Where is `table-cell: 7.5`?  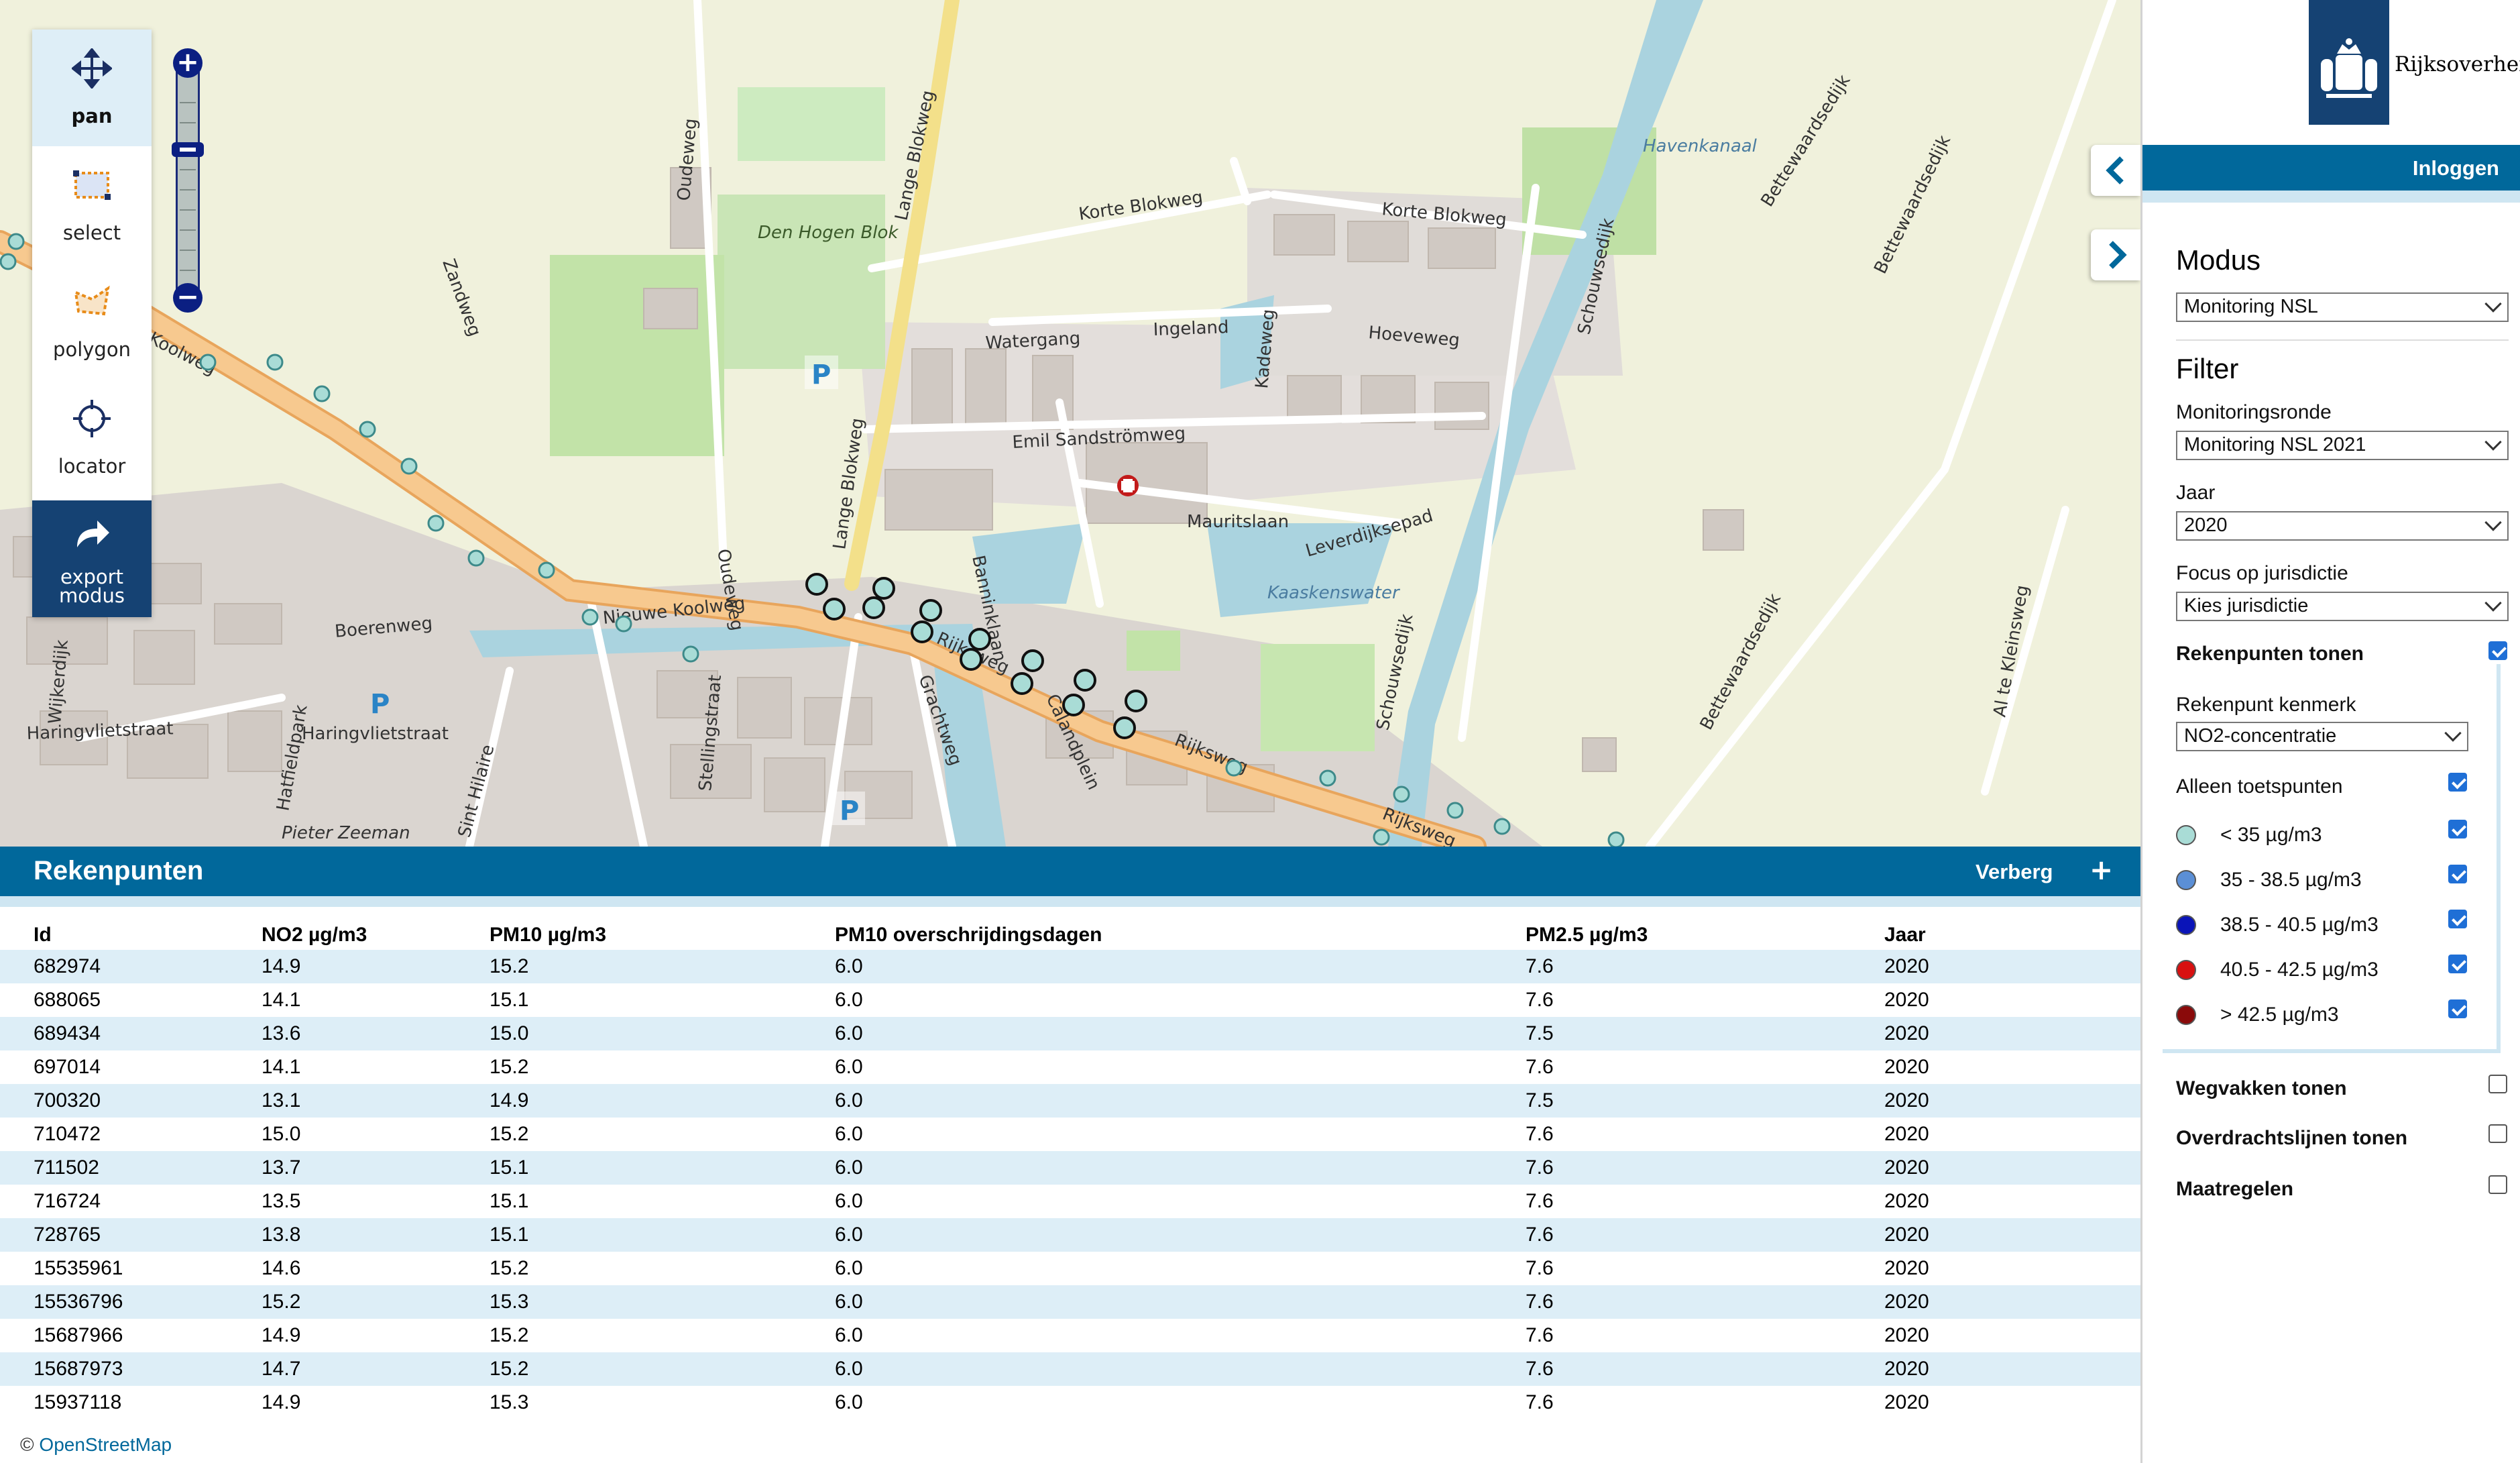 table-cell: 7.5 is located at coordinates (1540, 1100).